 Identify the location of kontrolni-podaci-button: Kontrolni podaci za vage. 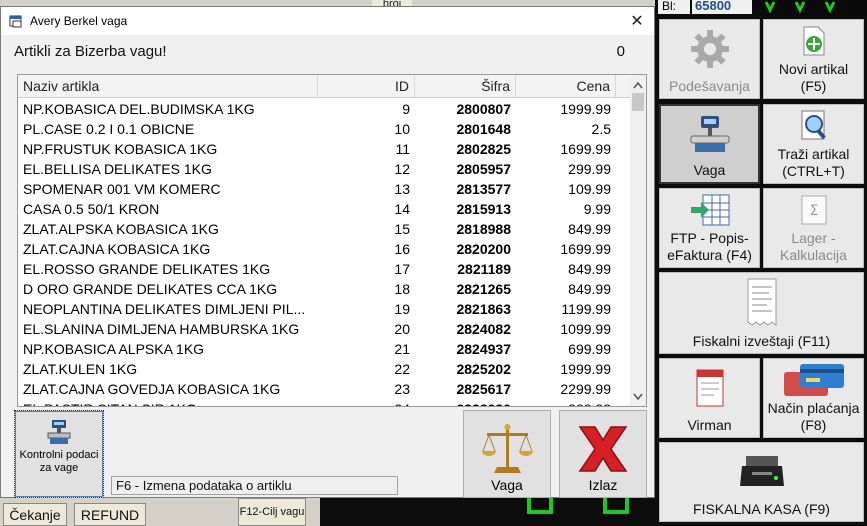
(59, 454).